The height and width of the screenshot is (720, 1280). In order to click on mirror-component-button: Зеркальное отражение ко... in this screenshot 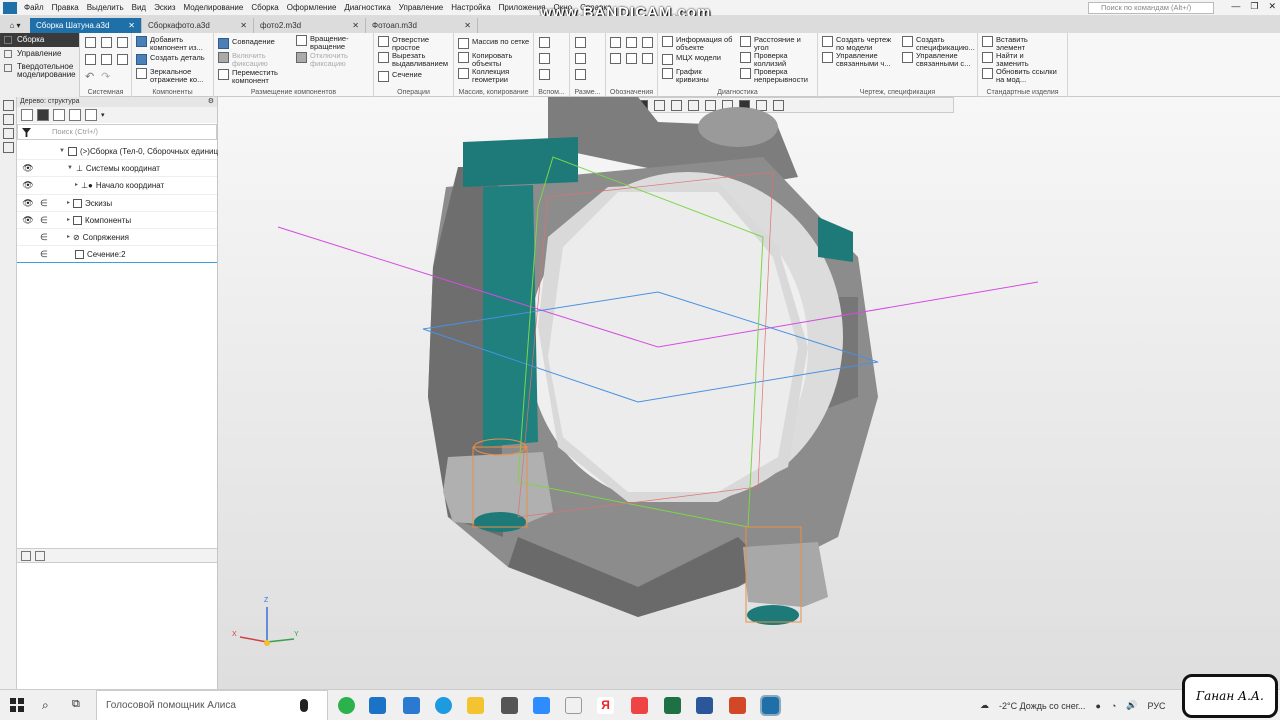, I will do `click(174, 76)`.